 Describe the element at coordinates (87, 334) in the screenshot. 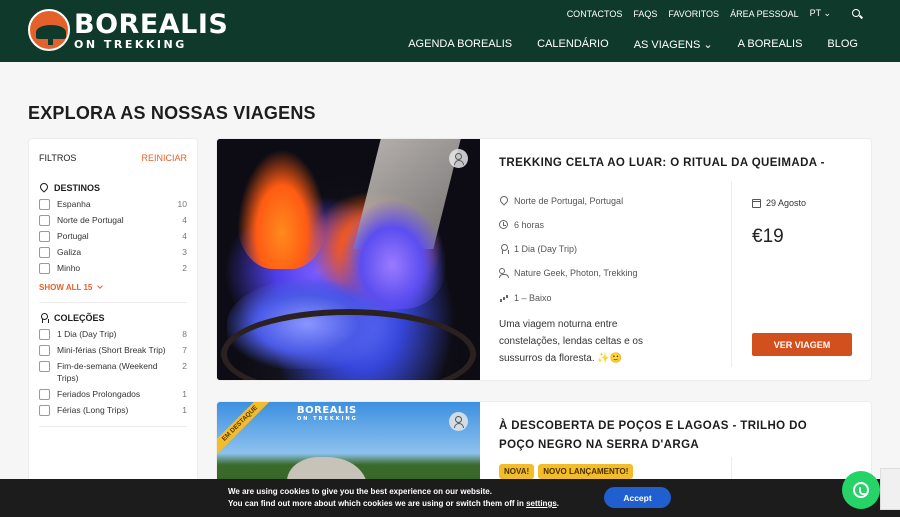

I see `filter-label: 1 Dia (Day Trip)` at that location.